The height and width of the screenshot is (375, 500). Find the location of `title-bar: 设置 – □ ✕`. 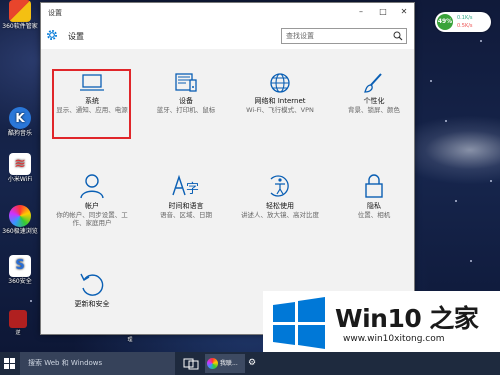

title-bar: 设置 – □ ✕ is located at coordinates (227, 12).